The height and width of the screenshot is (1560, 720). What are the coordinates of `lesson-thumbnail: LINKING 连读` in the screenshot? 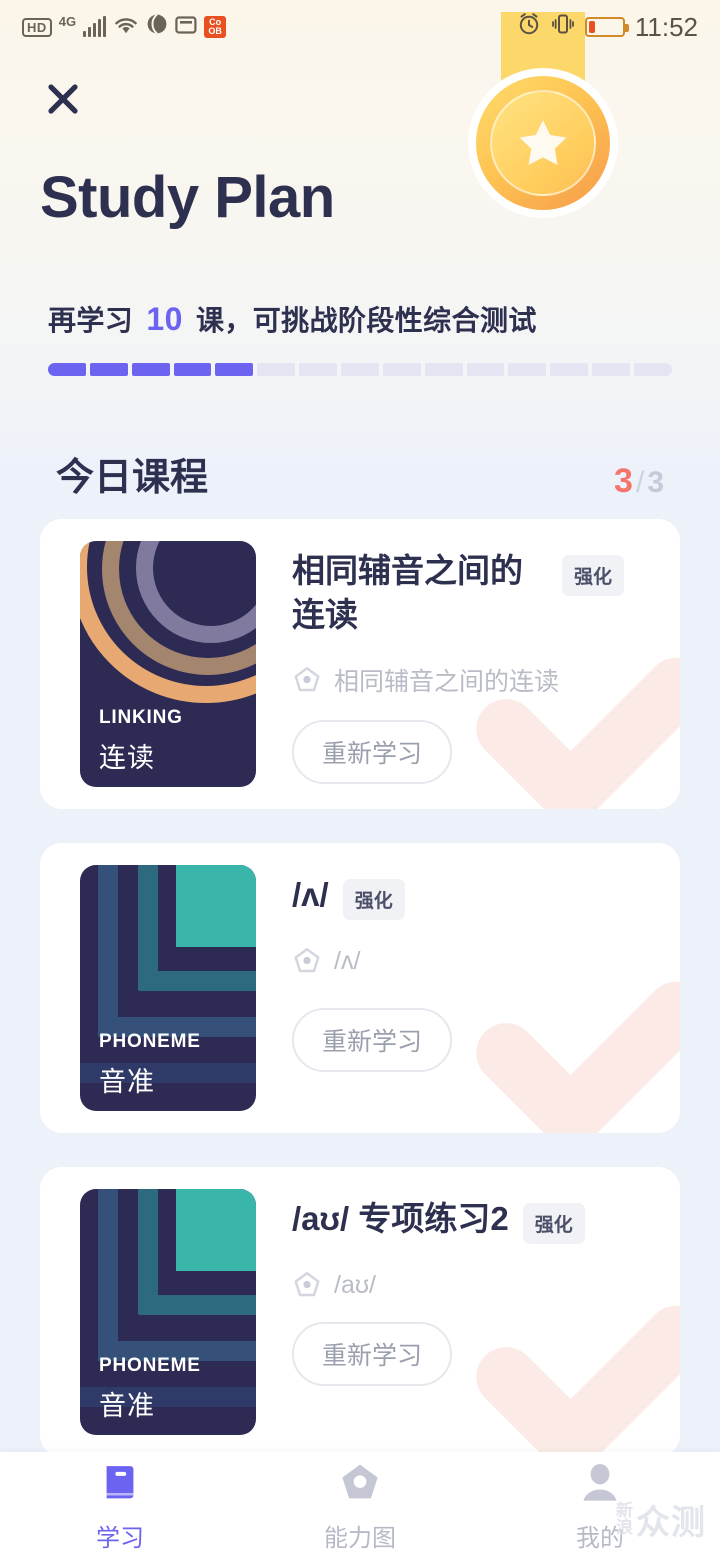 It's located at (168, 664).